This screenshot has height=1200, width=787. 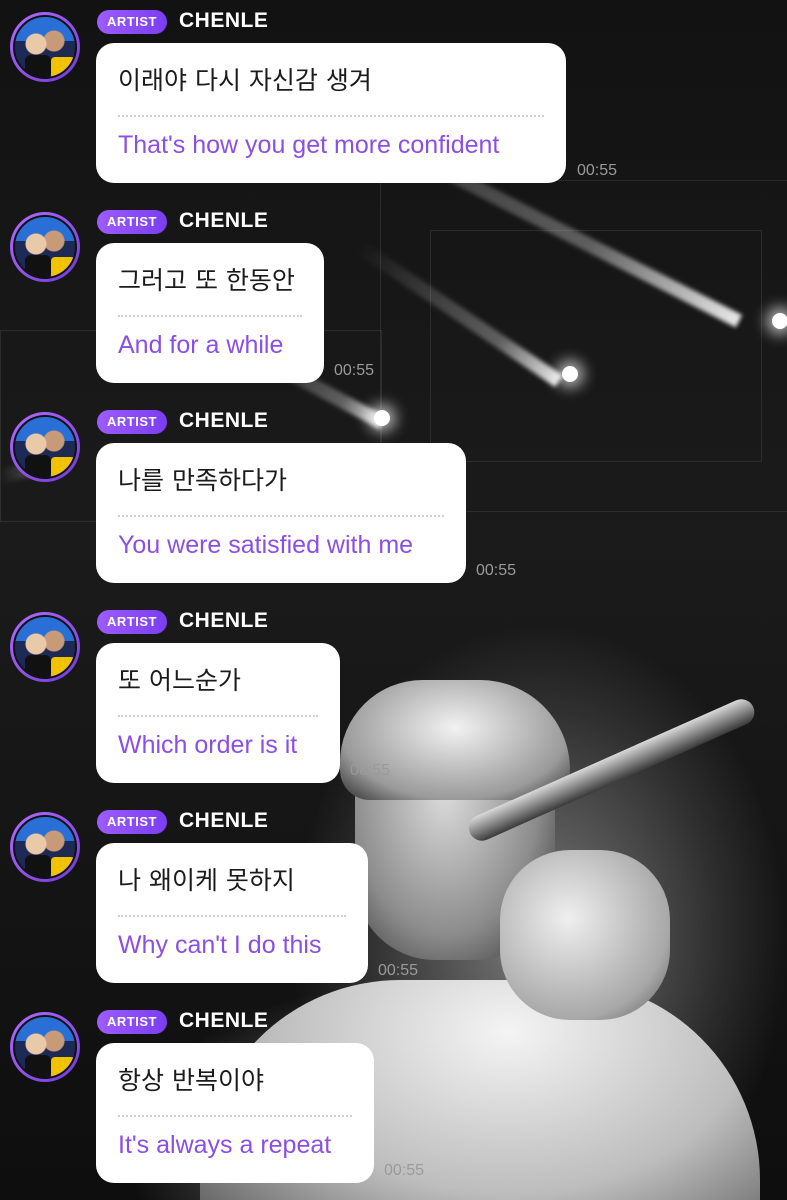 What do you see at coordinates (202, 480) in the screenshot?
I see `message-original-text: 나를 만족하다가` at bounding box center [202, 480].